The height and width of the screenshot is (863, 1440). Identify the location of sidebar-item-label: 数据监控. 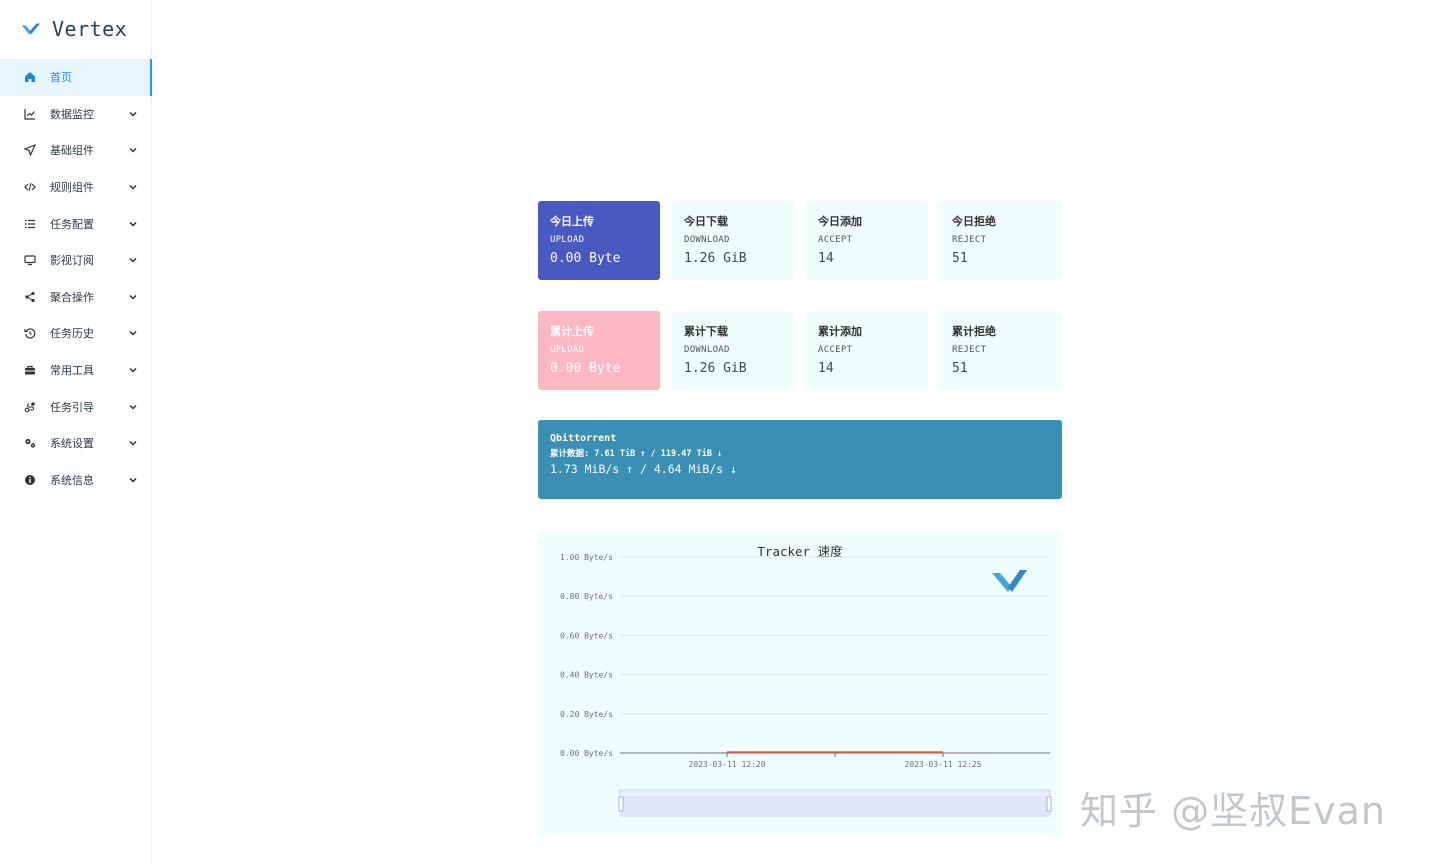
(72, 114).